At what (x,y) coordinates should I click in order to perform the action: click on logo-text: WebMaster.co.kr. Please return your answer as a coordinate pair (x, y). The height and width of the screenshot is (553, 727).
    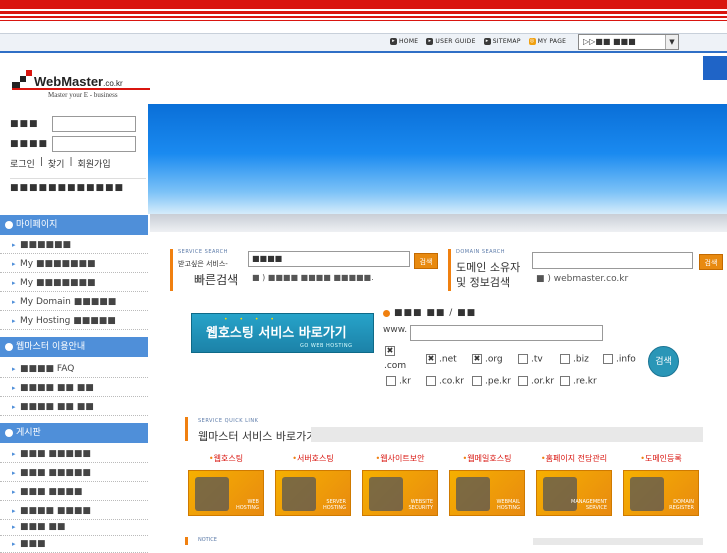
    Looking at the image, I should click on (78, 81).